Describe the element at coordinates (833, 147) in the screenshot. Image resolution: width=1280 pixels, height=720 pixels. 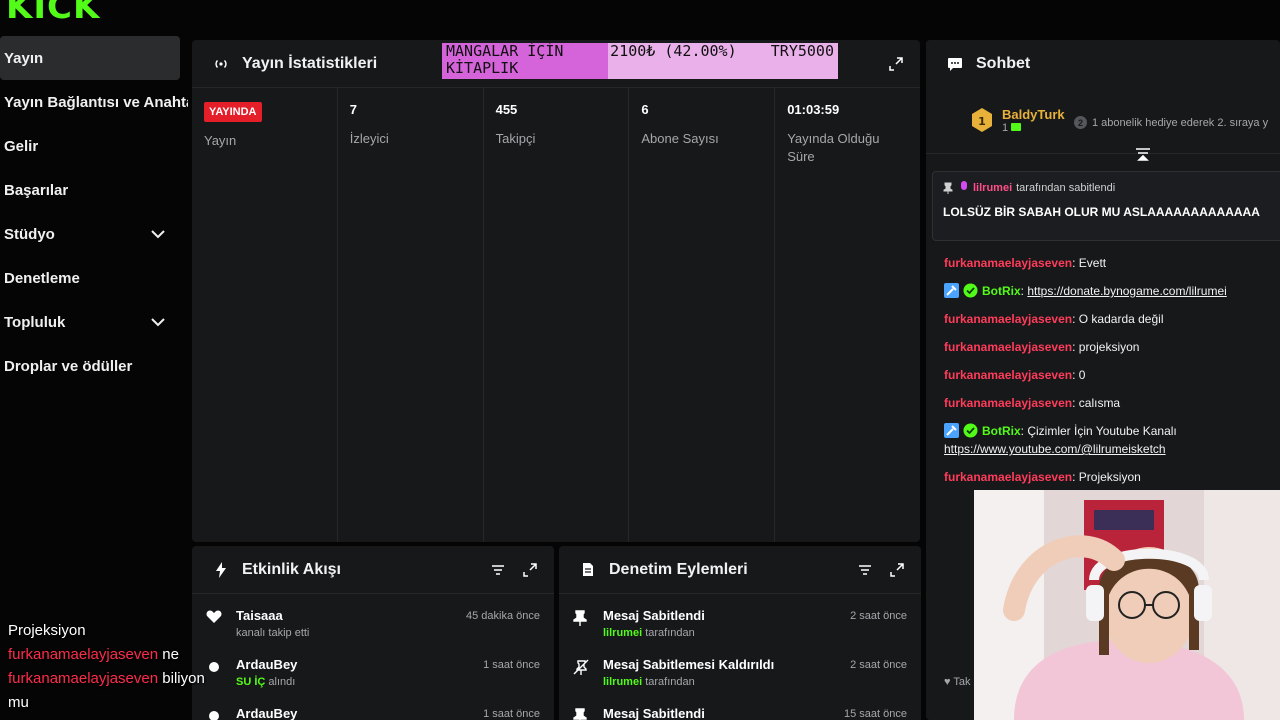
I see `stat-label: Yayında Olduğu Süre` at that location.